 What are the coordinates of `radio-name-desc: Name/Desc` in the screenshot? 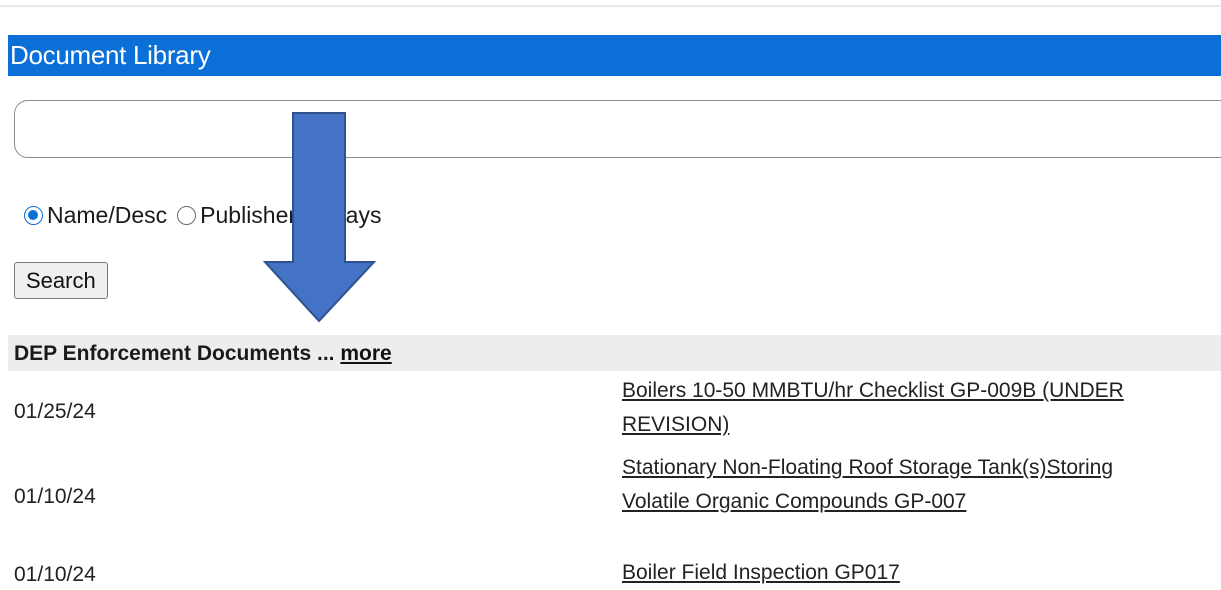 It's located at (95, 215).